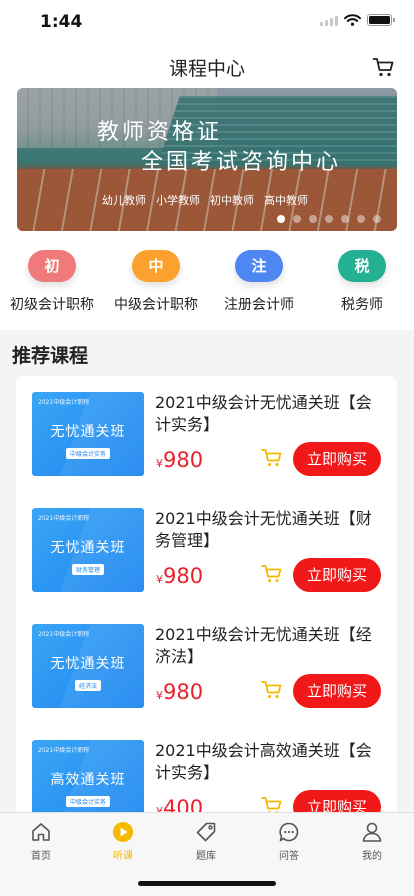  I want to click on category-badge: 注, so click(259, 266).